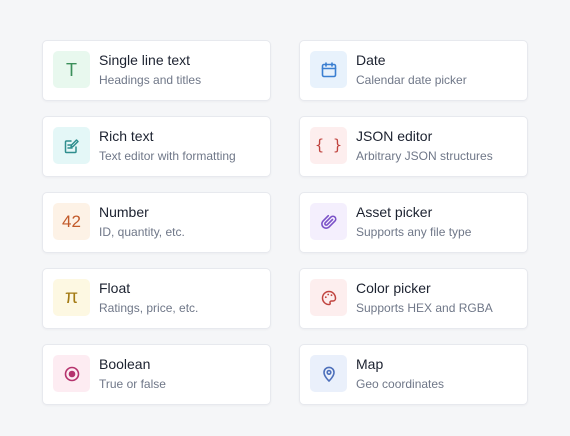 The image size is (570, 436). Describe the element at coordinates (156, 222) in the screenshot. I see `field-type-number: 42 Number ID, quantity, etc.` at that location.